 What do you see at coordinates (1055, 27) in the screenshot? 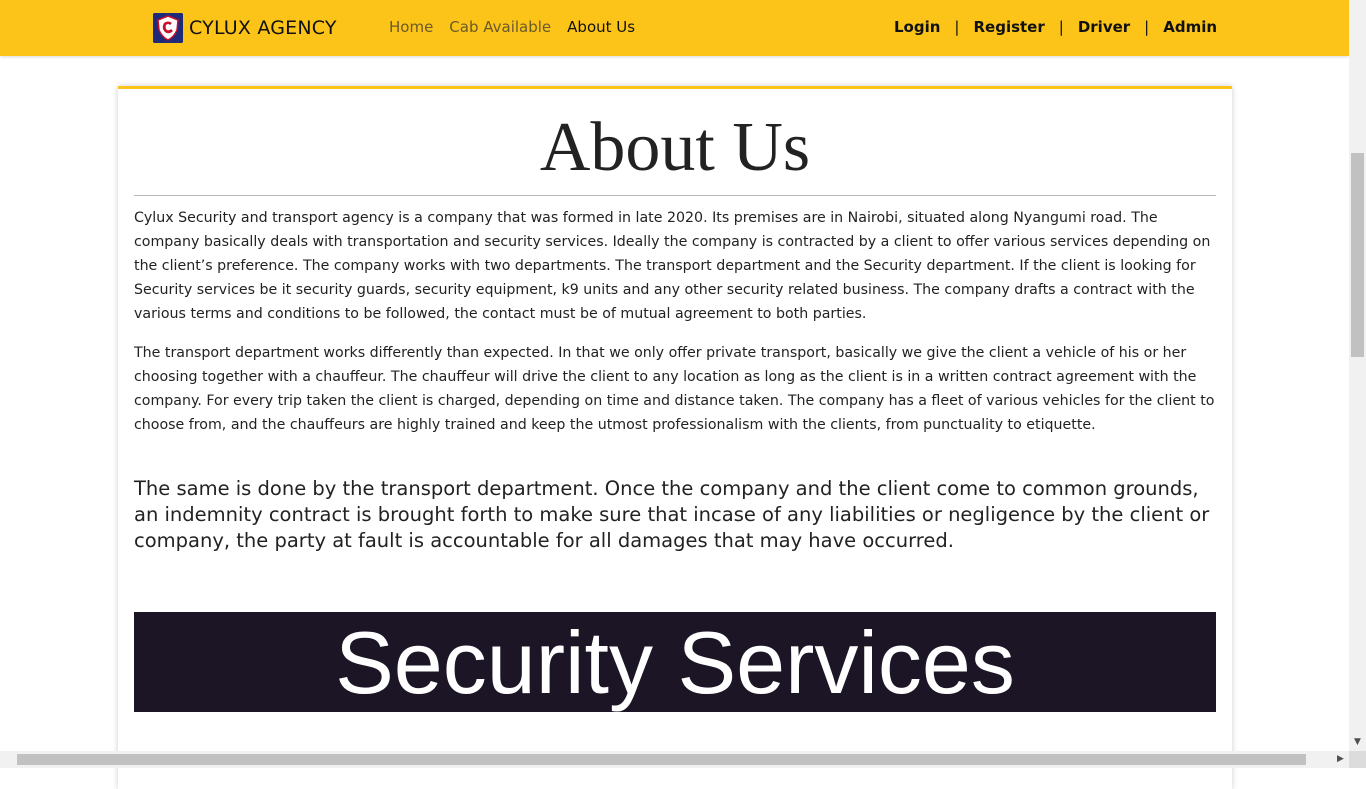
I see `account-nav: Login | Register | Driver | Admin` at bounding box center [1055, 27].